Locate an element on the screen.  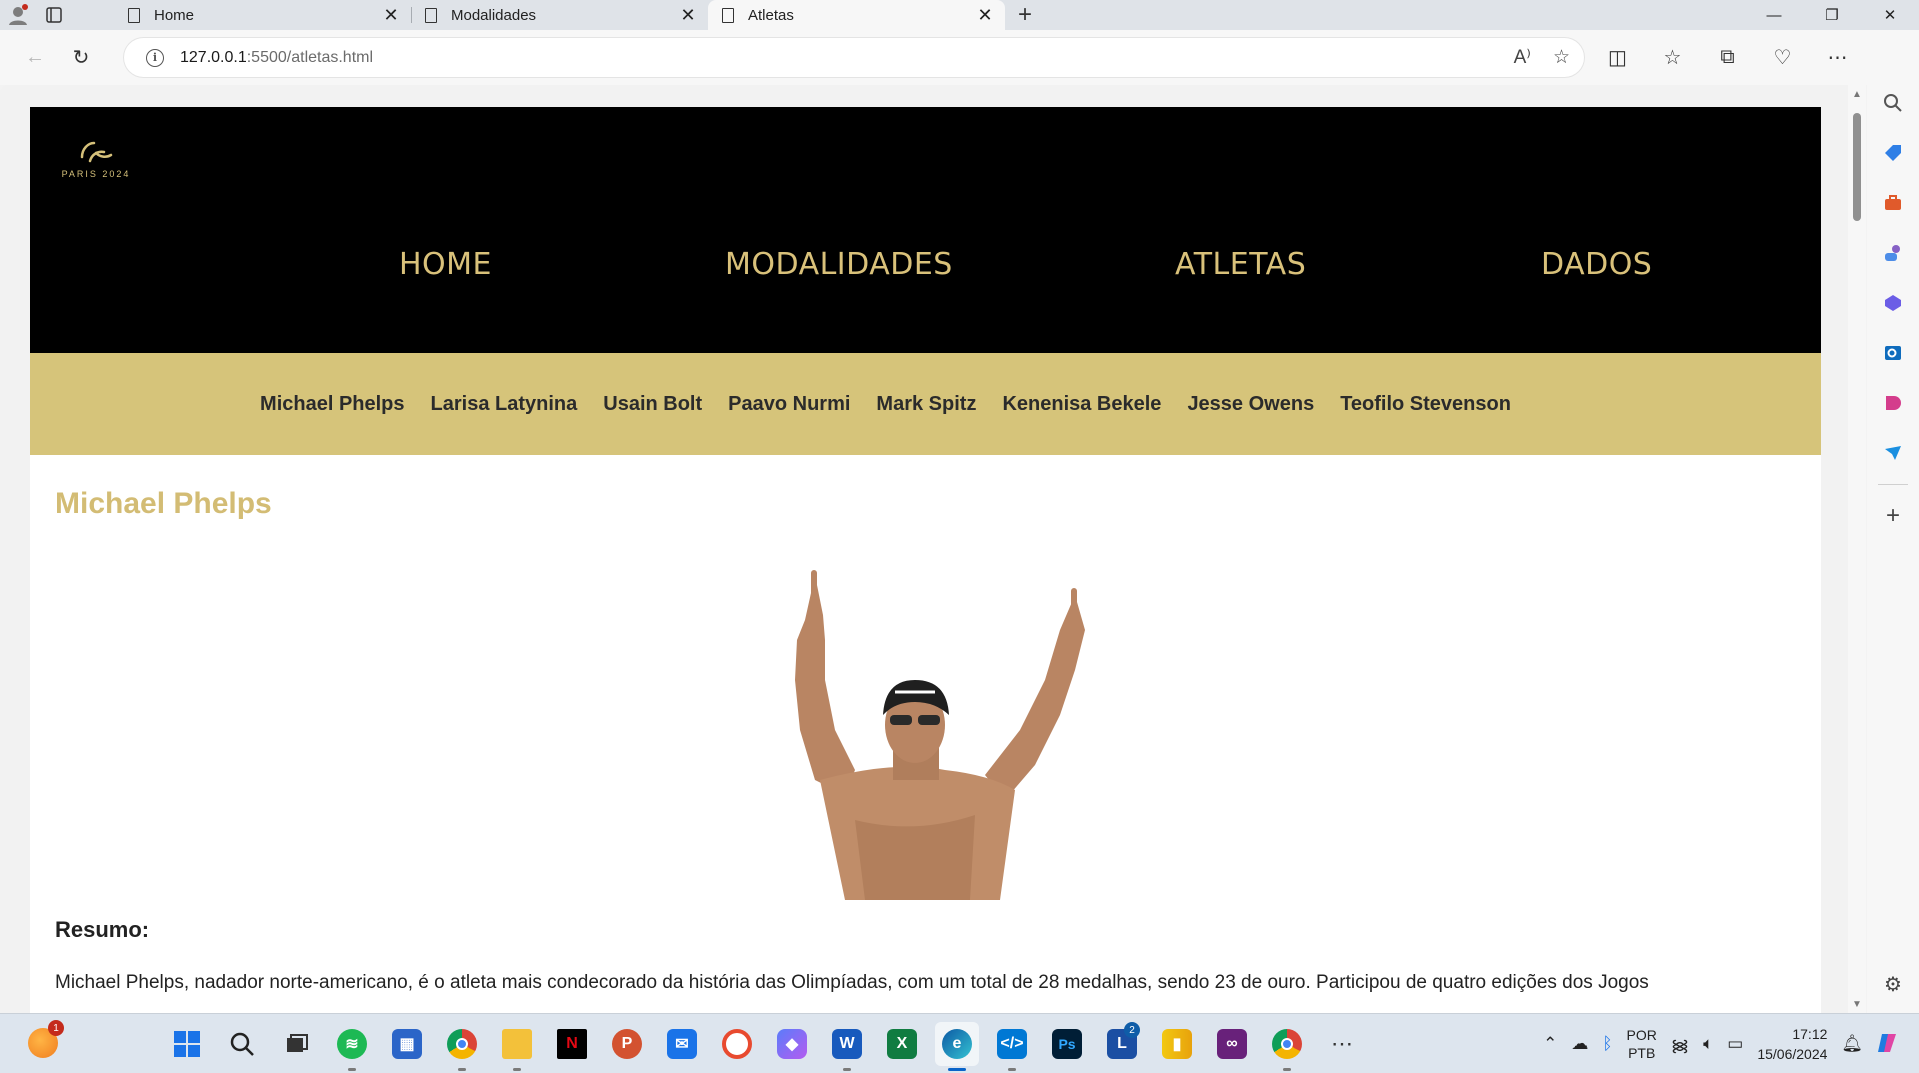
games-icon is located at coordinates (1893, 253).